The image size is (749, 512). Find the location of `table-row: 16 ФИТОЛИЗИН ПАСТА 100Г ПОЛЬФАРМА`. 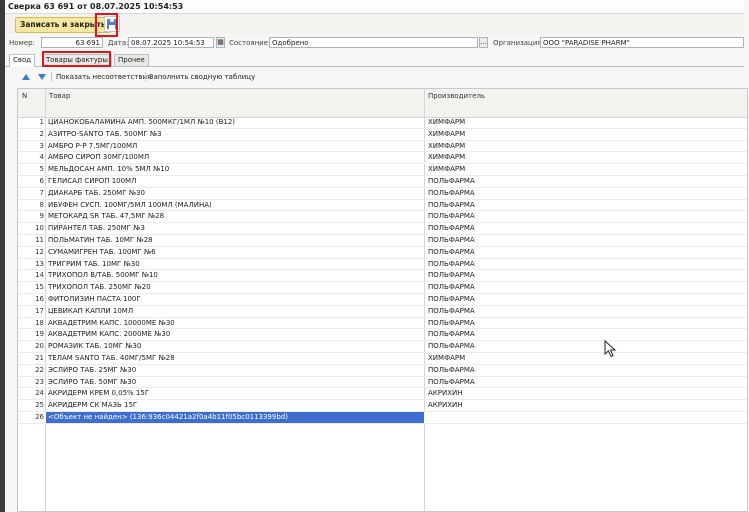

table-row: 16 ФИТОЛИЗИН ПАСТА 100Г ПОЛЬФАРМА is located at coordinates (382, 300).